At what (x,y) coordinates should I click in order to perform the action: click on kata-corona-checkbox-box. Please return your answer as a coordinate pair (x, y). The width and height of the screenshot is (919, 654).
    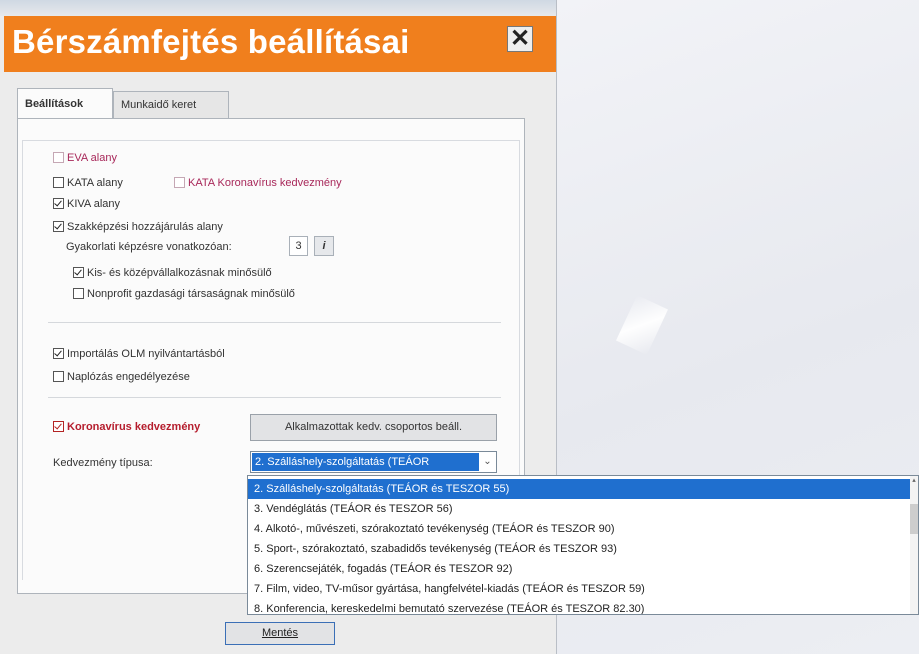
    Looking at the image, I should click on (179, 182).